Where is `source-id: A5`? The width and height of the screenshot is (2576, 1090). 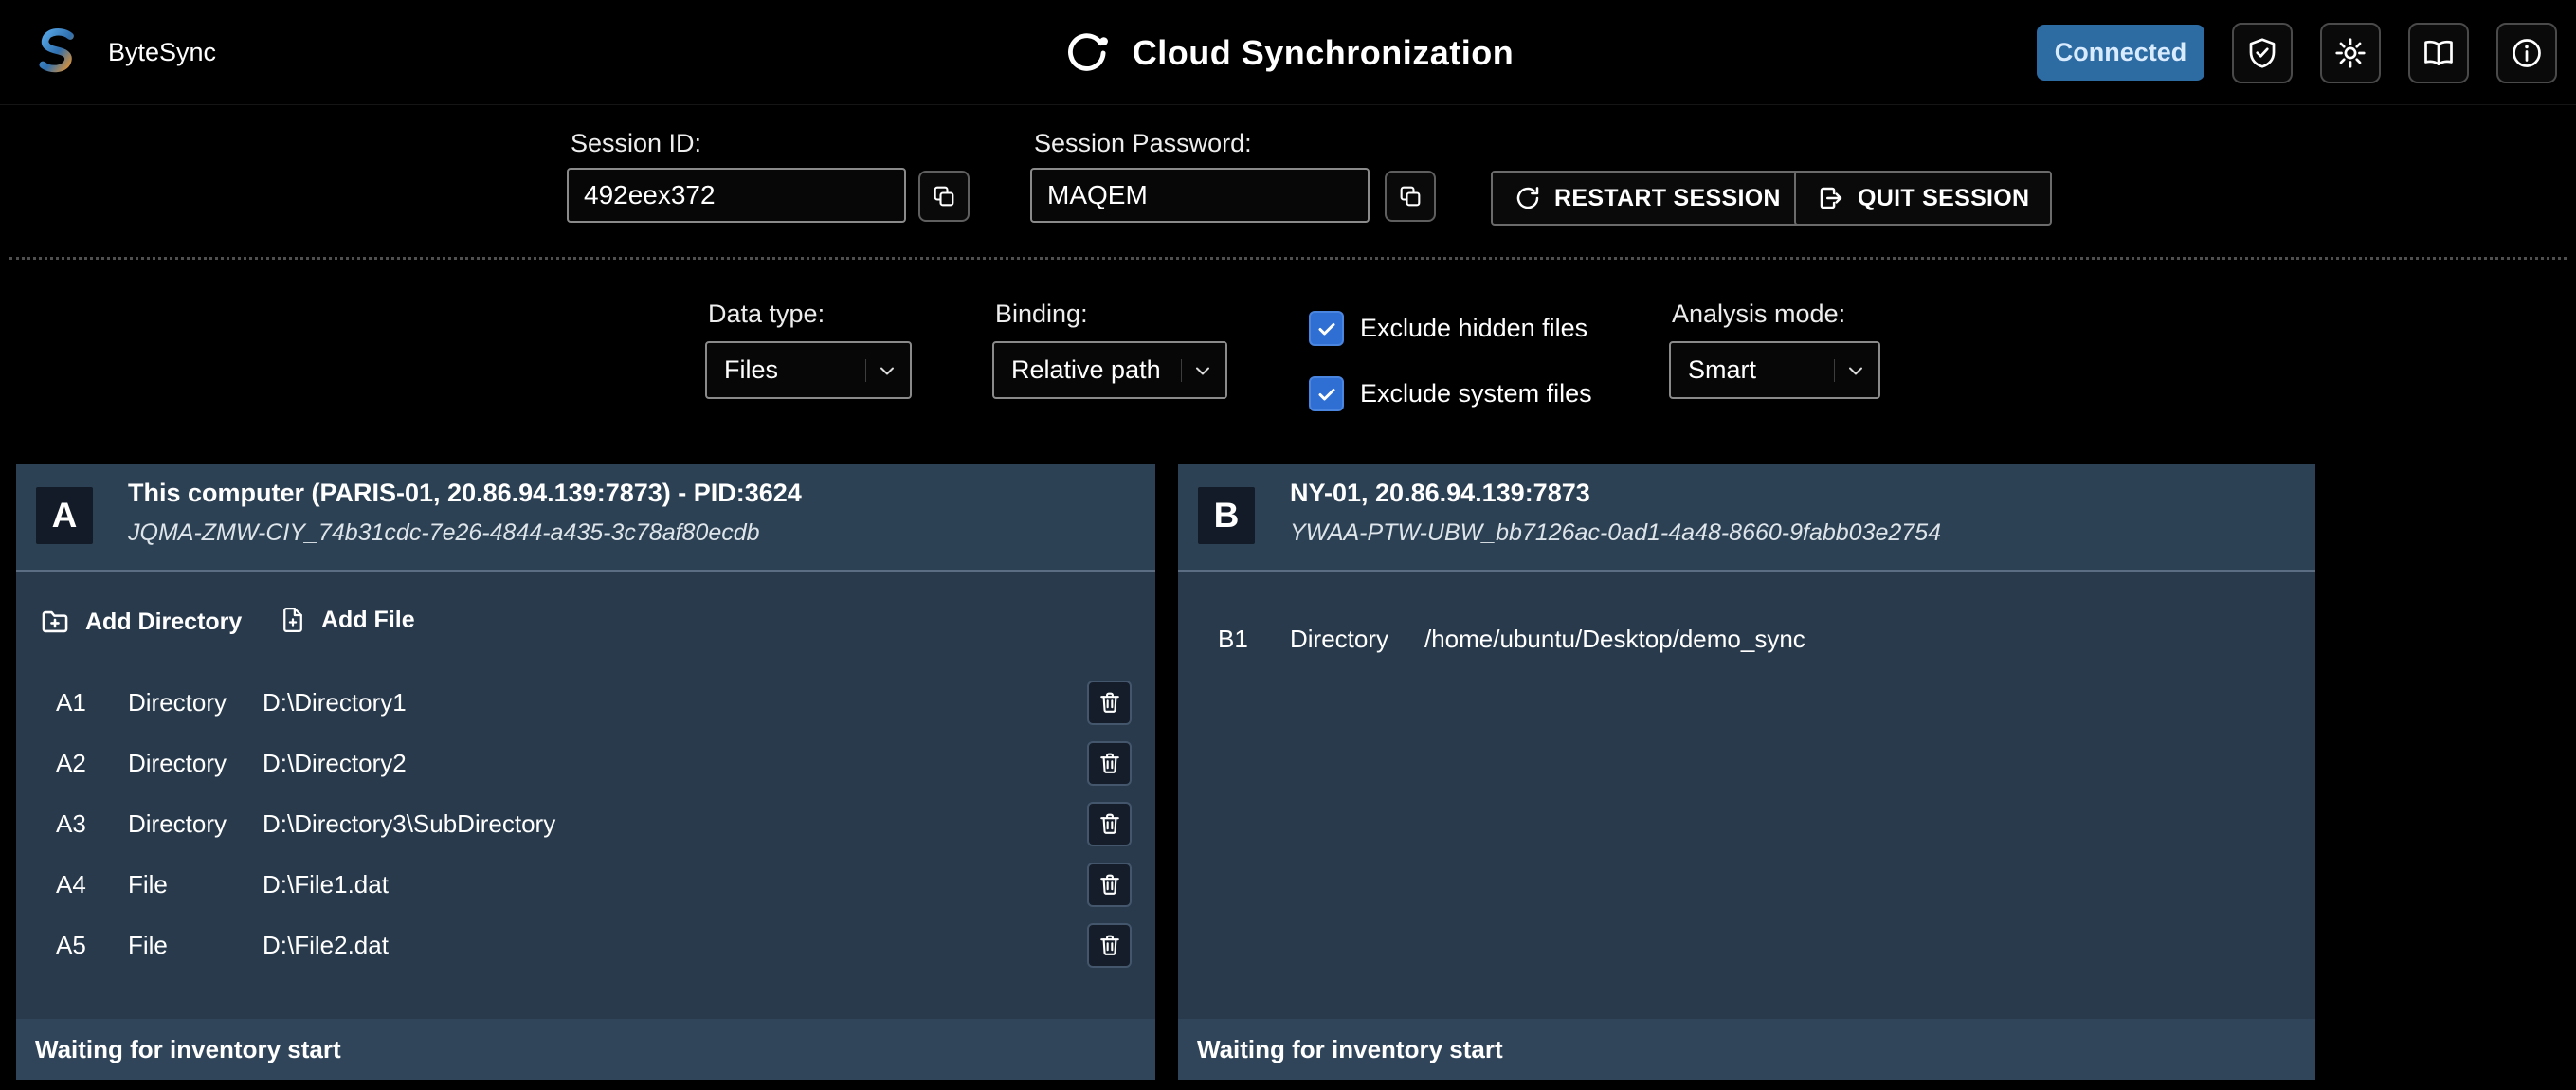 source-id: A5 is located at coordinates (71, 944).